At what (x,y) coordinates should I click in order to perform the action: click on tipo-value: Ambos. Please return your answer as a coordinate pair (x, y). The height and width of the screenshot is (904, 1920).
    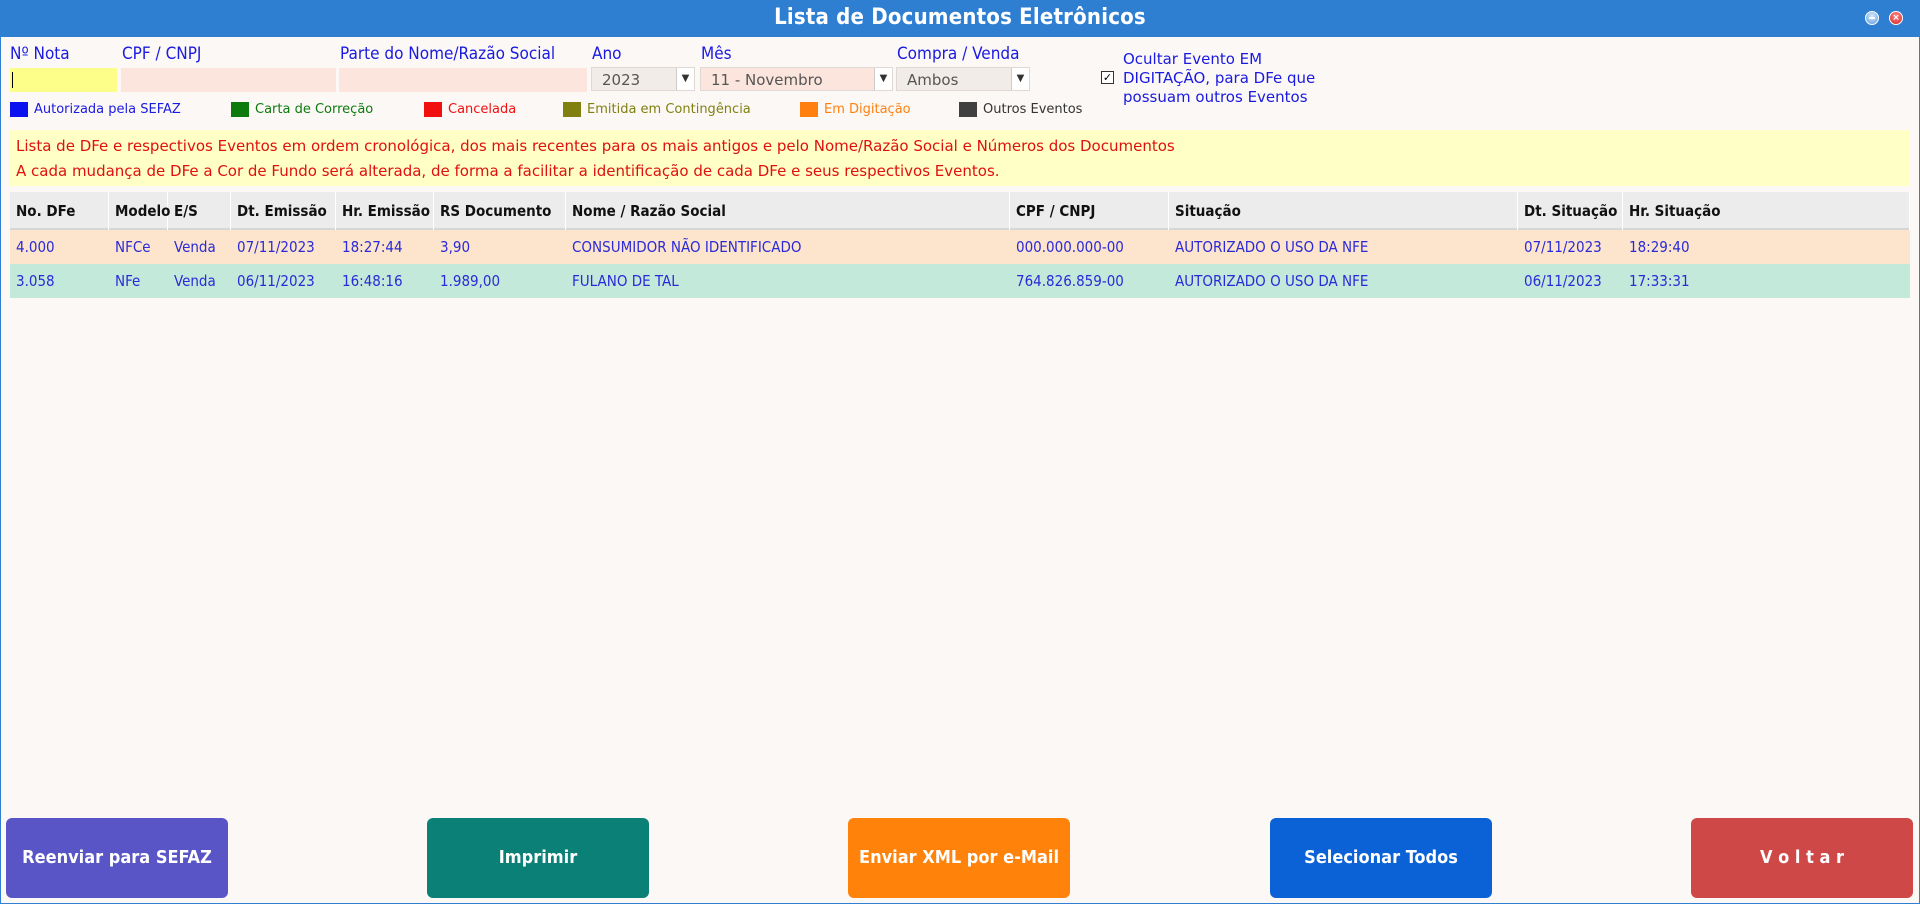
    Looking at the image, I should click on (933, 80).